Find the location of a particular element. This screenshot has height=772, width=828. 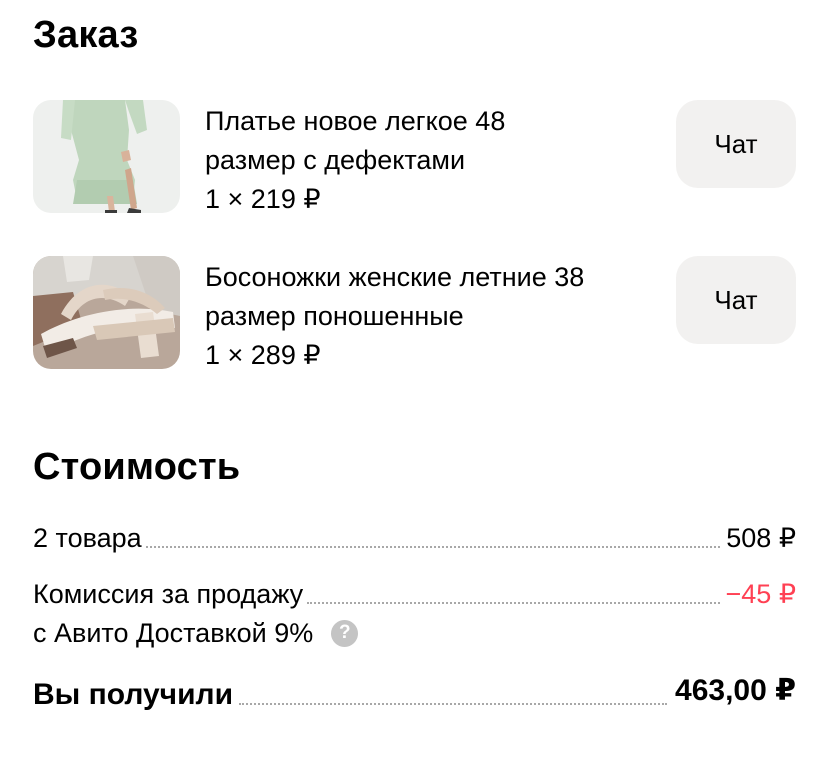

total-label: Вы получили is located at coordinates (133, 694).